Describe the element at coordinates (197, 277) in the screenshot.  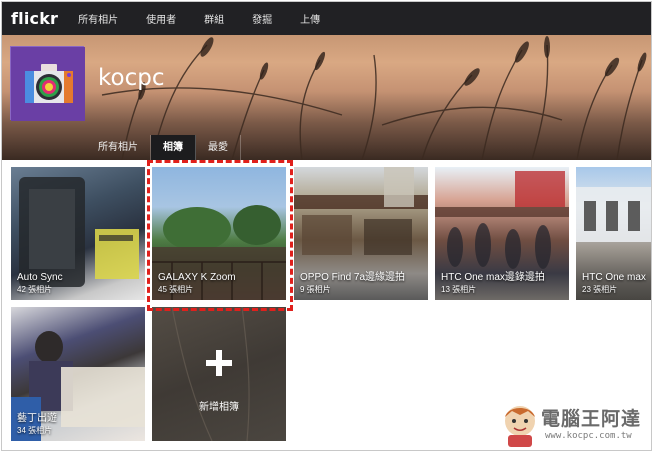
I see `album-title: GALAXY K Zoom` at that location.